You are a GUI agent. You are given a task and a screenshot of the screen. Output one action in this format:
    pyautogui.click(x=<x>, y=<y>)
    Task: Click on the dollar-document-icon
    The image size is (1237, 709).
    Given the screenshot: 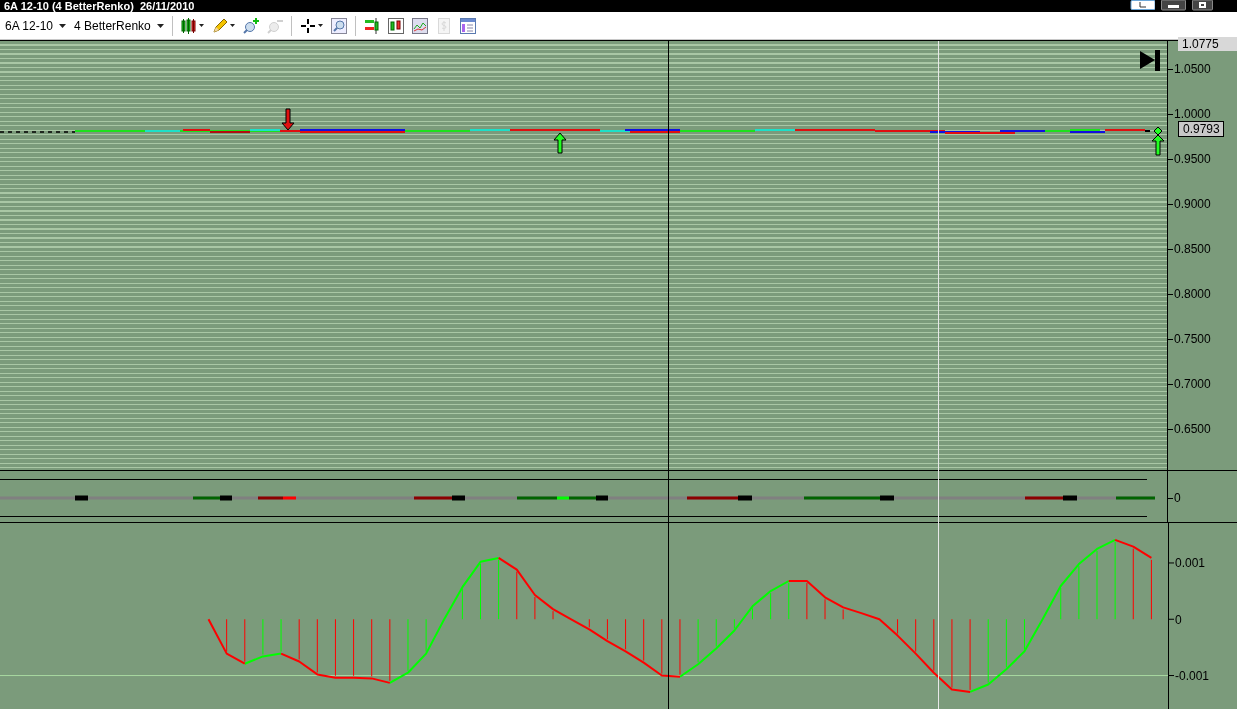 What is the action you would take?
    pyautogui.click(x=443, y=25)
    